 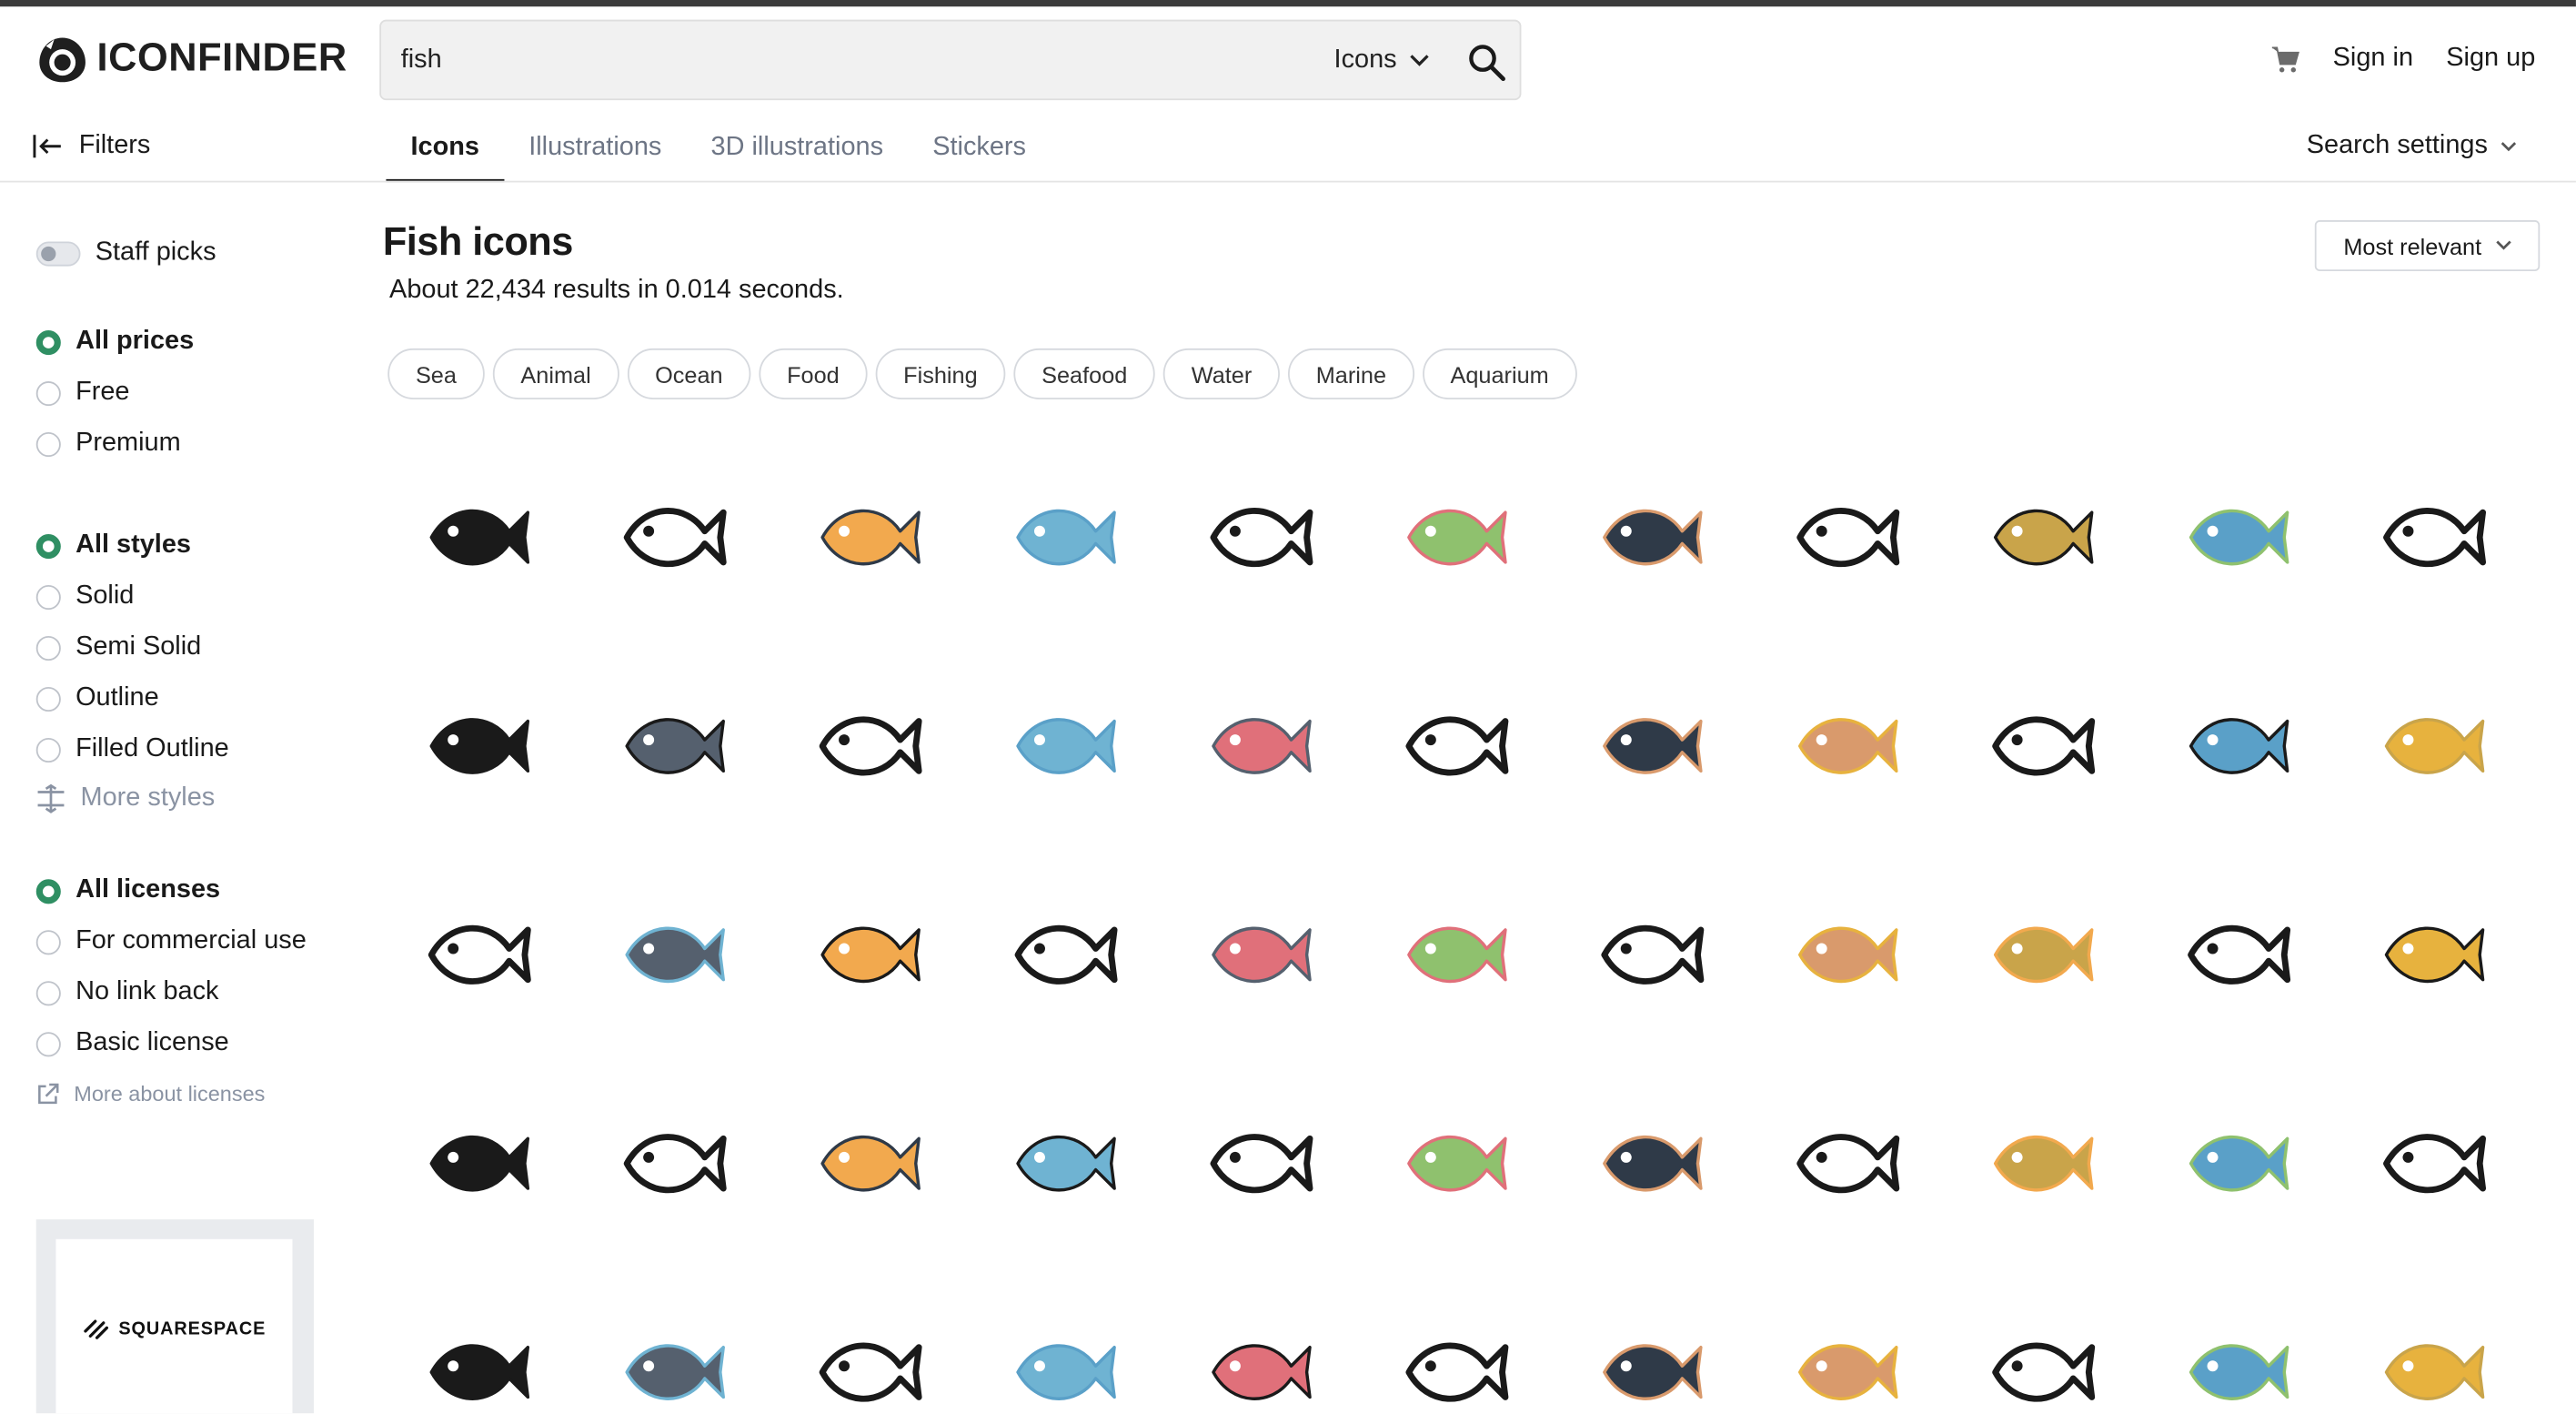 I want to click on tag-chip: Seafood, so click(x=1084, y=374).